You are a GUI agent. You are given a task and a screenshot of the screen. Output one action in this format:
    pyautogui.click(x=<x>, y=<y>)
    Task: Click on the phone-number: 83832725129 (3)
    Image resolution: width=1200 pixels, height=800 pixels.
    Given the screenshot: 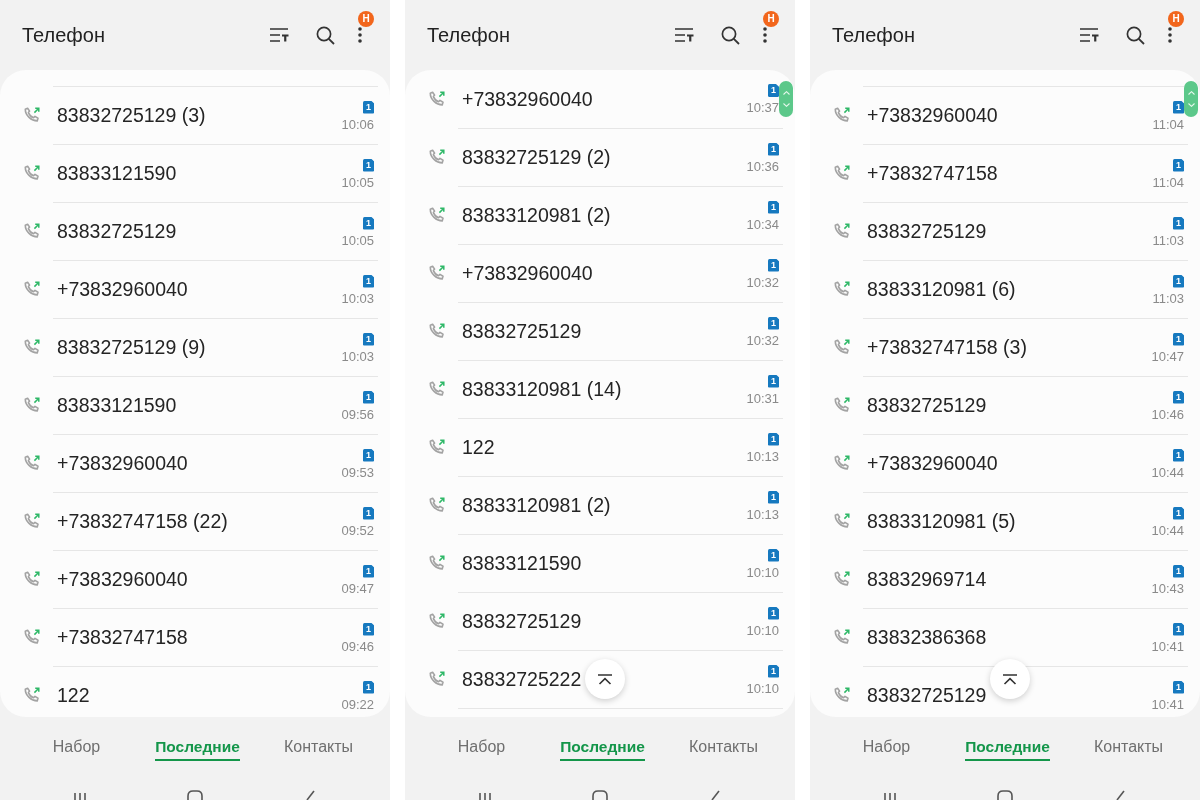 What is the action you would take?
    pyautogui.click(x=131, y=115)
    